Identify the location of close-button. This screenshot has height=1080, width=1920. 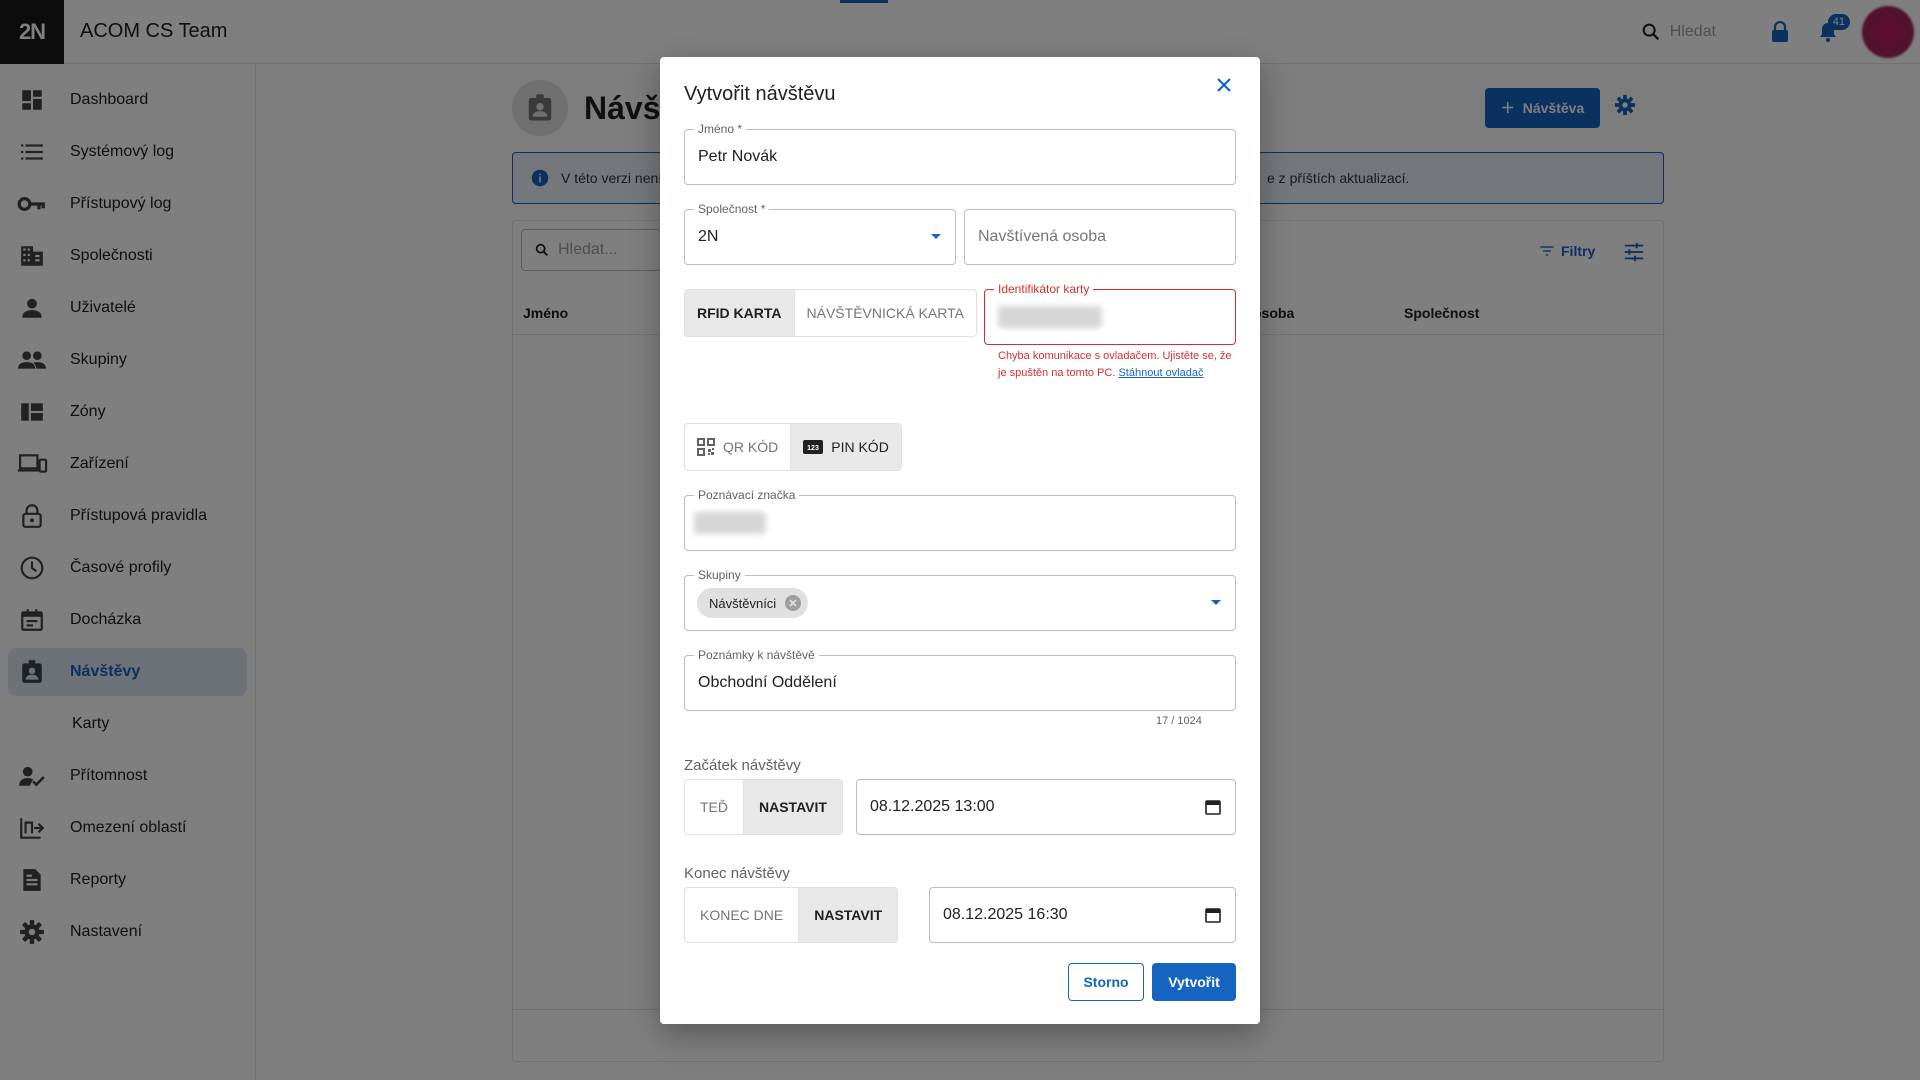
(1224, 87).